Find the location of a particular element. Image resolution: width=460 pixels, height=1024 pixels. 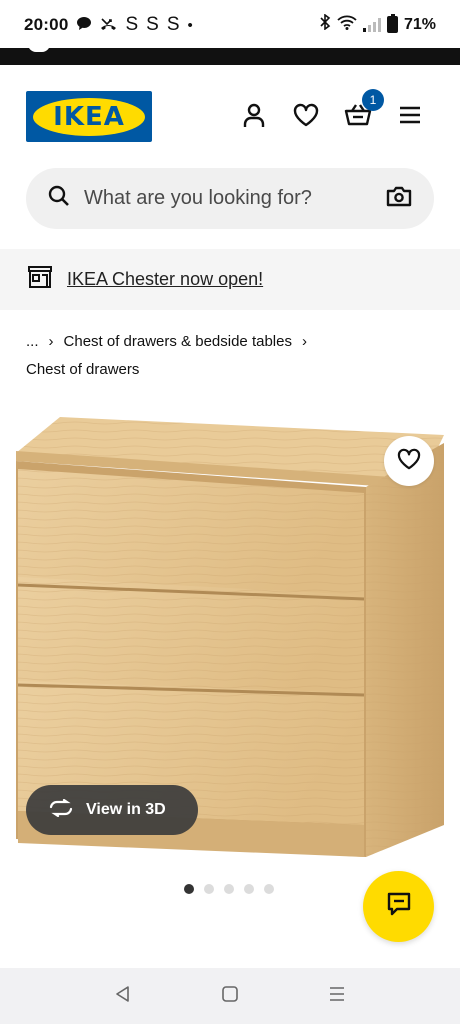

breadcrumb-parent-link: Chest of drawers & bedside tables is located at coordinates (178, 342).